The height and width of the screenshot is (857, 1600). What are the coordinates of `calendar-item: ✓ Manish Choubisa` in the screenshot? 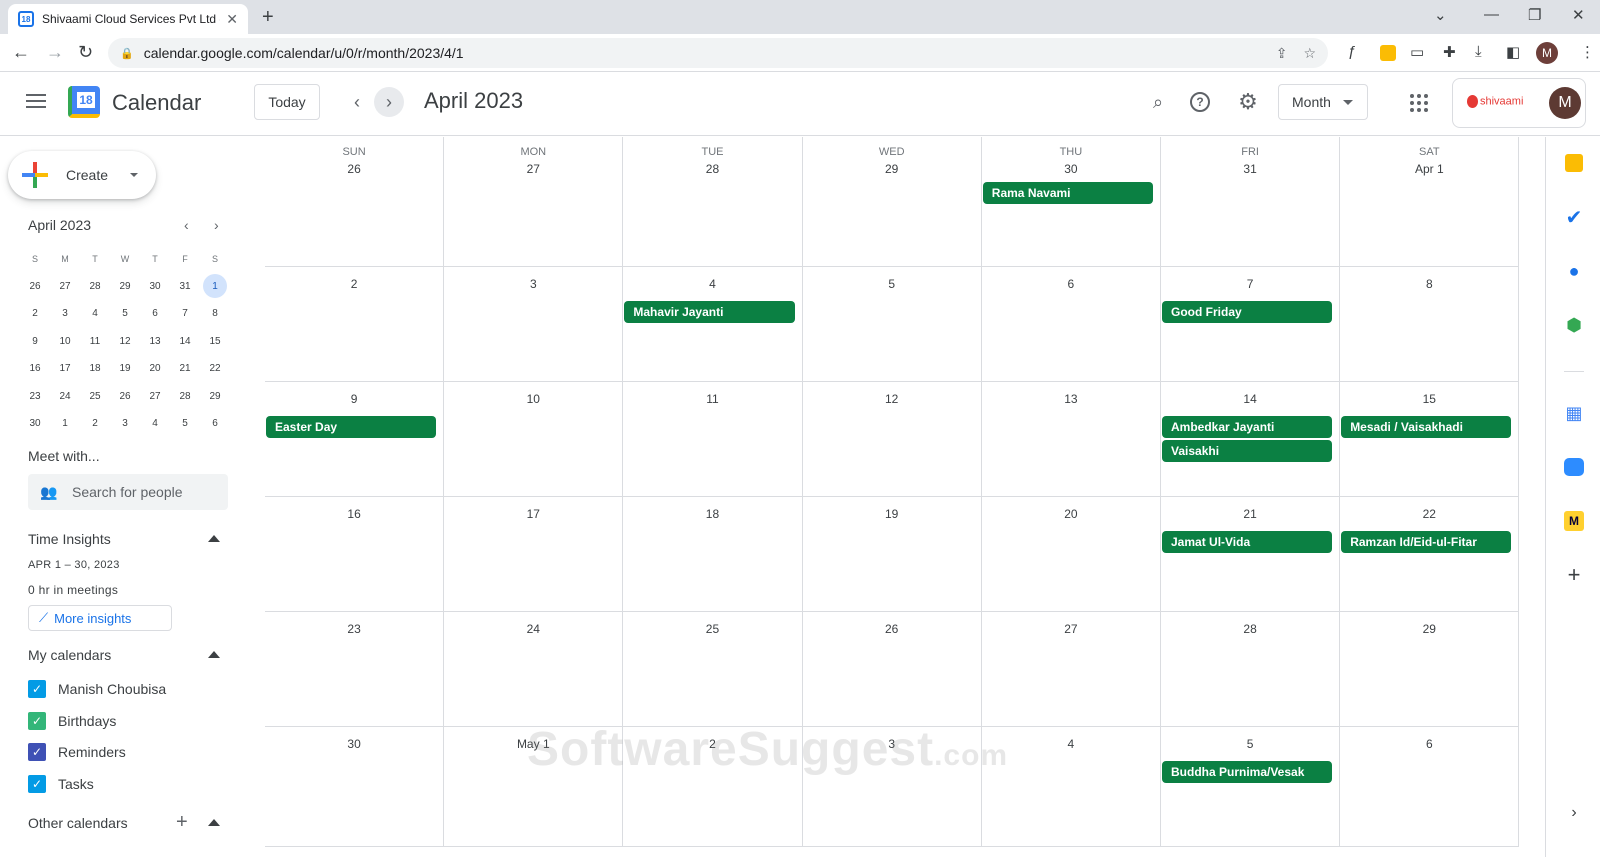 It's located at (97, 689).